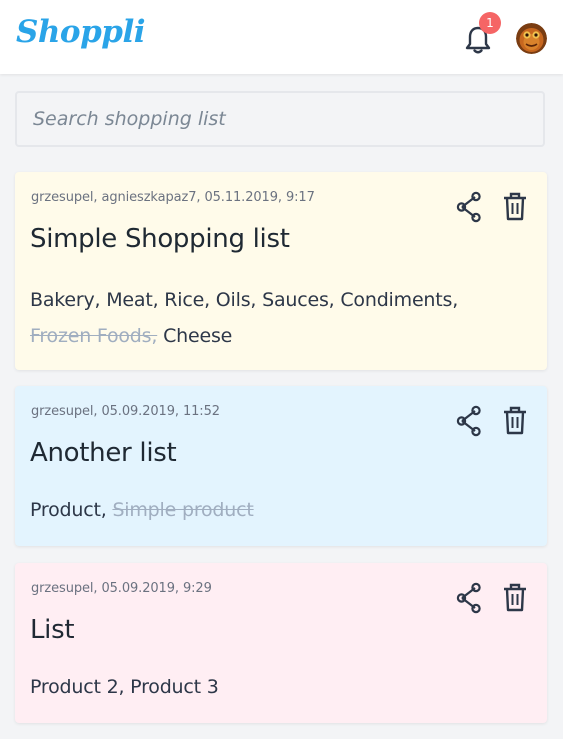  I want to click on list-item: Meat,, so click(132, 300).